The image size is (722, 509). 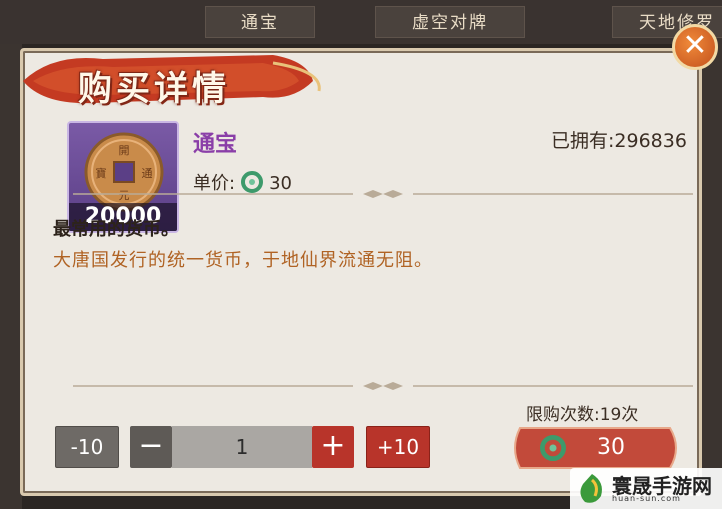 I want to click on close-button: ✕, so click(x=695, y=47).